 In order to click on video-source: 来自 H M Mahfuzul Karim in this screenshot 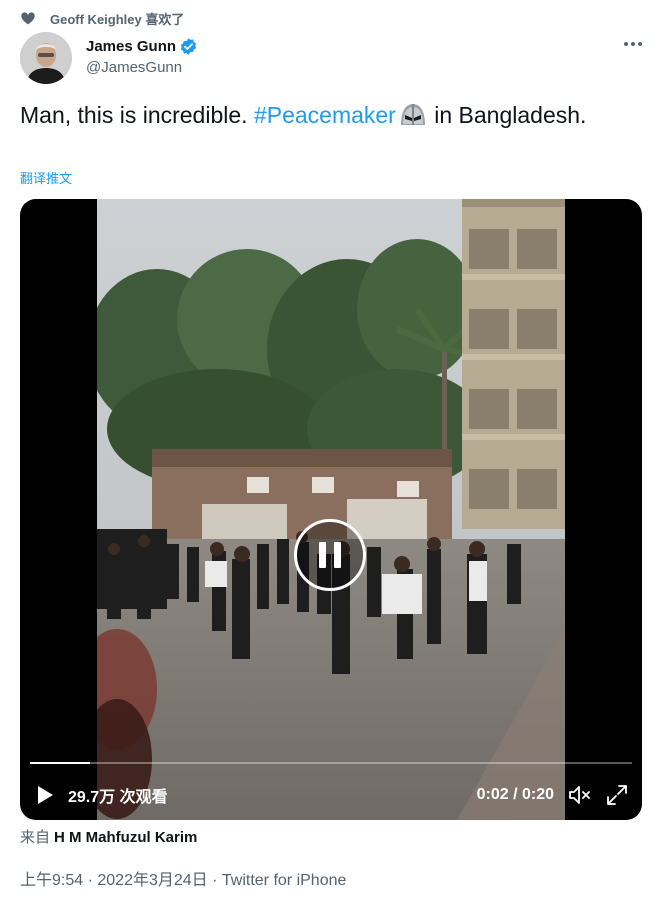, I will do `click(108, 836)`.